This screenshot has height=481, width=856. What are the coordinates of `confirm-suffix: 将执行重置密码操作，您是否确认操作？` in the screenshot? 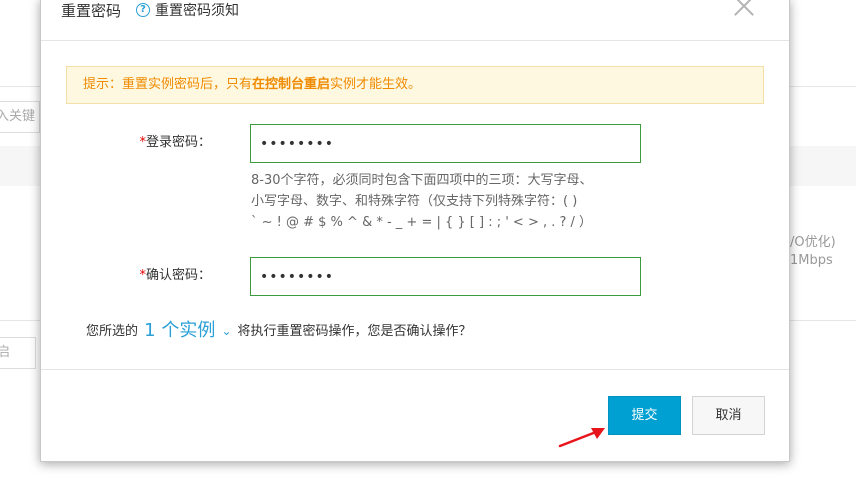 It's located at (354, 331).